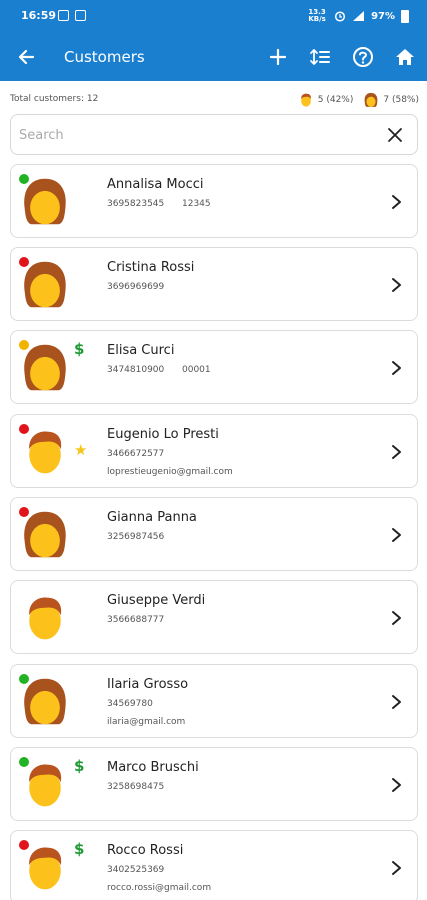 The width and height of the screenshot is (427, 900). What do you see at coordinates (371, 99) in the screenshot?
I see `female-face-icon` at bounding box center [371, 99].